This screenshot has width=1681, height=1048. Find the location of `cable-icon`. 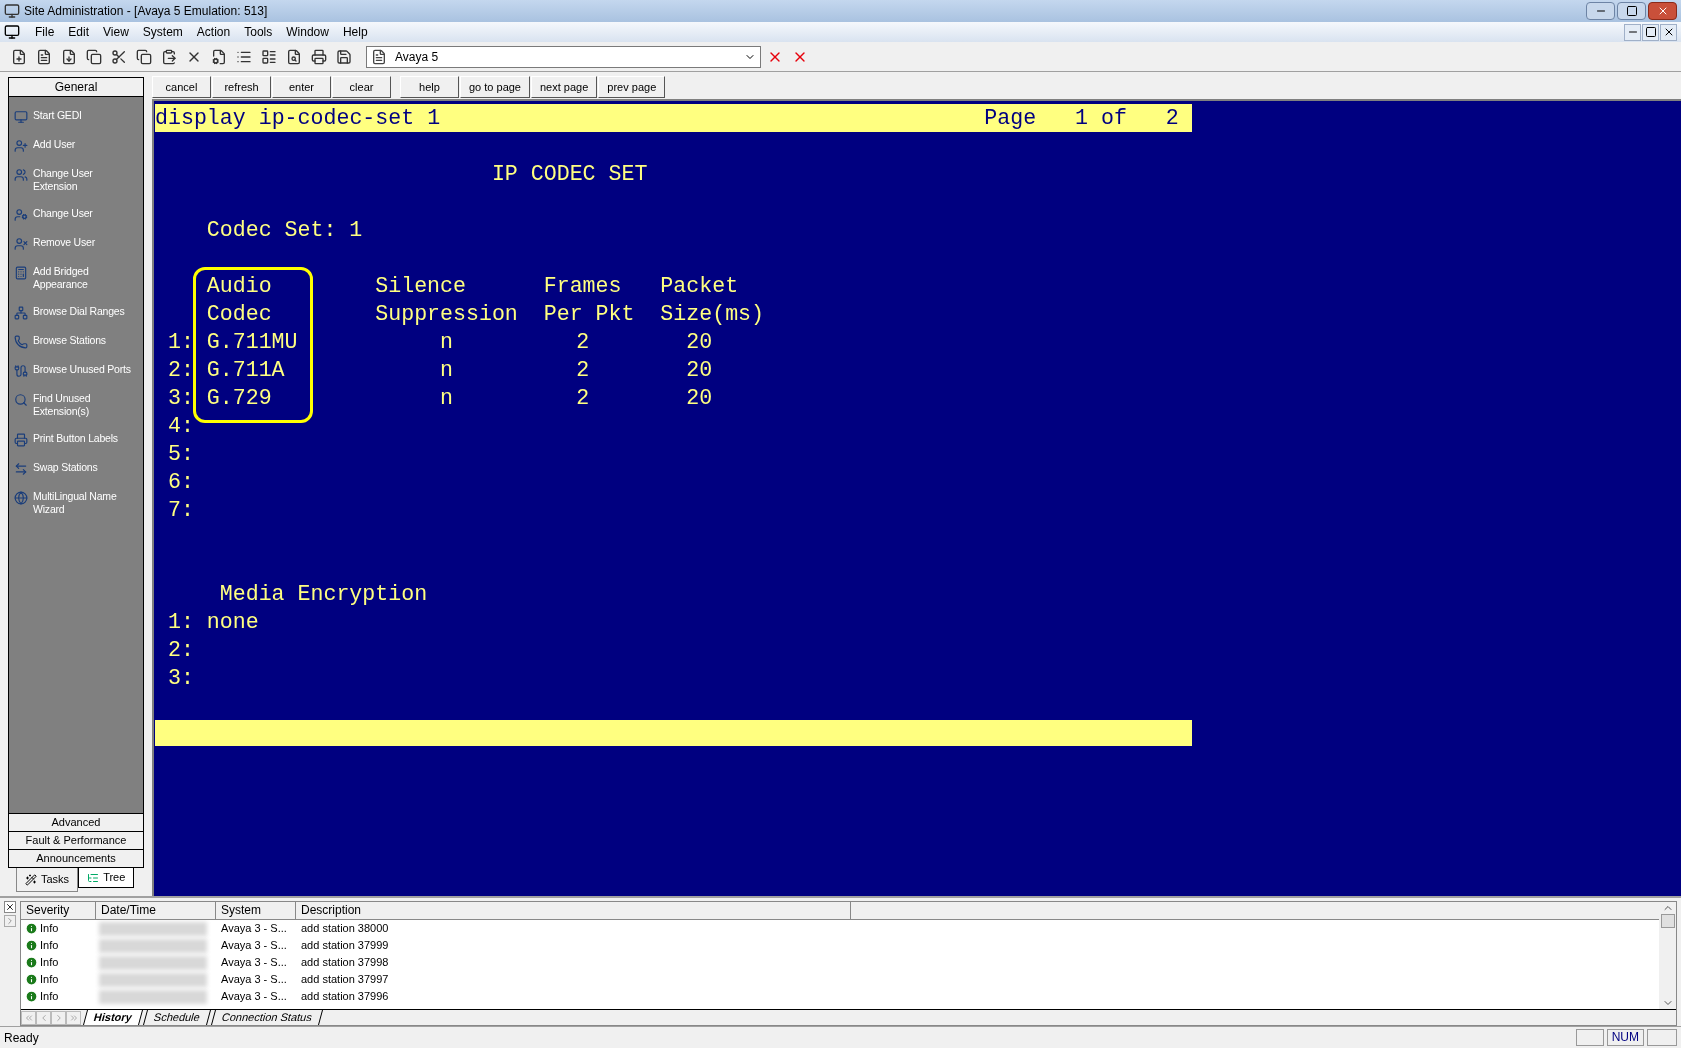

cable-icon is located at coordinates (21, 371).